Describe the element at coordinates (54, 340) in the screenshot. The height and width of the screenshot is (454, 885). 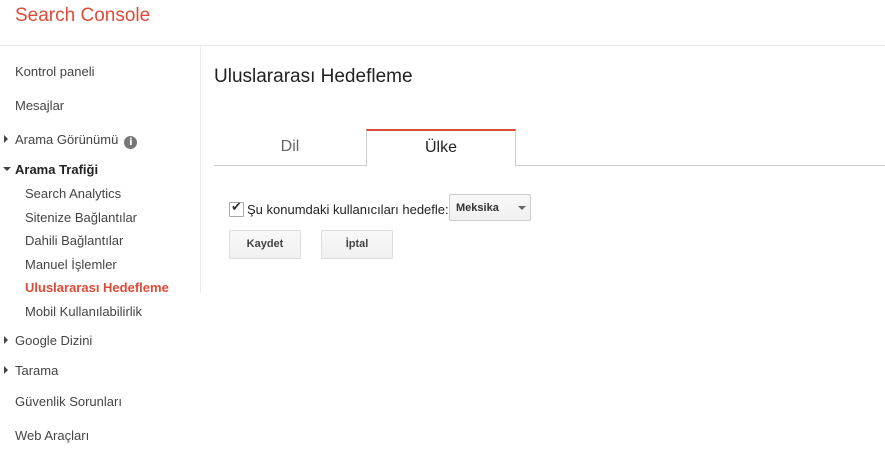
I see `sidebar-item-label: Google Dizini` at that location.